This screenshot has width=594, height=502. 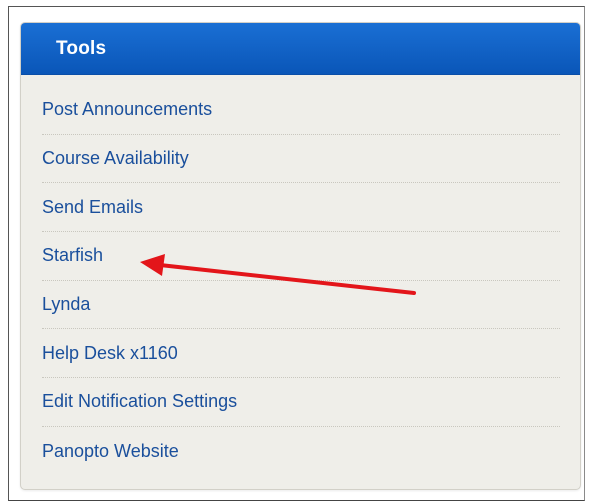 What do you see at coordinates (127, 109) in the screenshot?
I see `post-announcements-link: Post Announcements` at bounding box center [127, 109].